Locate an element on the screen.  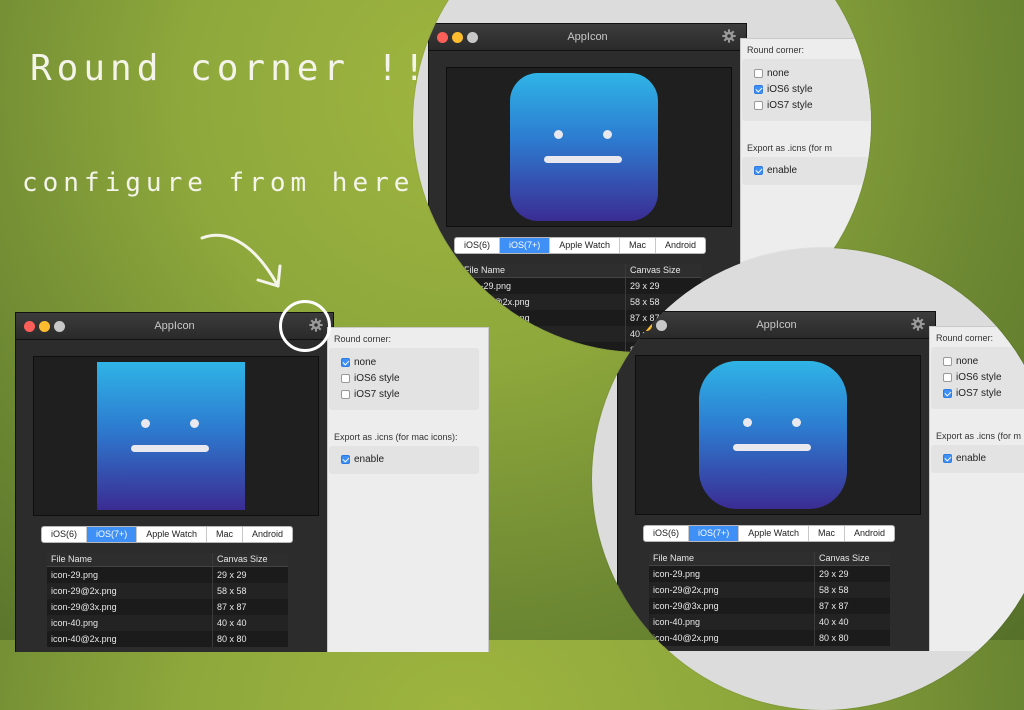
canvas-size-cell: 80 x 80 is located at coordinates (232, 639).